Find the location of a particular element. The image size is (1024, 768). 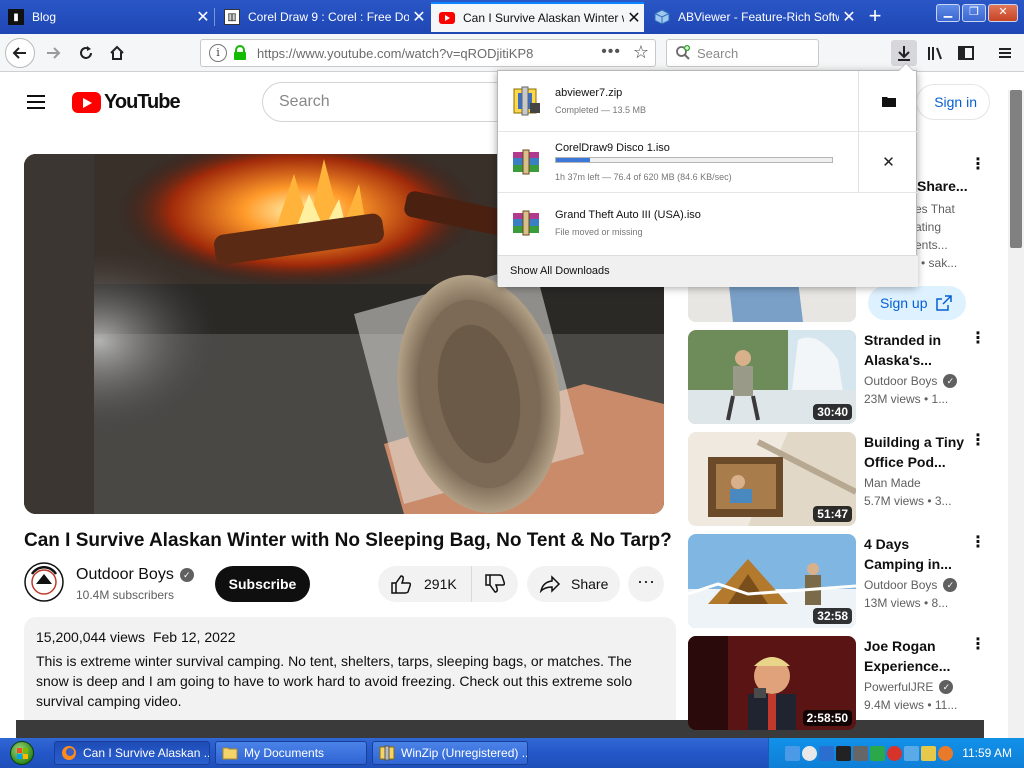

video-title-line-1: Stranded in is located at coordinates (914, 340).